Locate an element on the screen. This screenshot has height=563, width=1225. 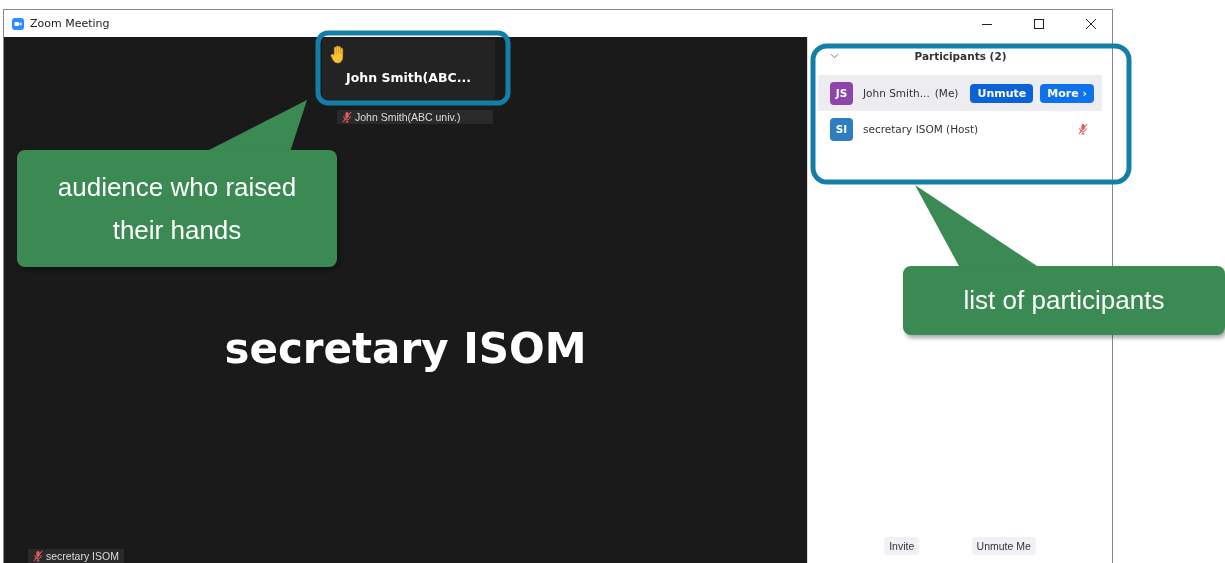
participant-row: JS John Smith... (Me) Unmute More › is located at coordinates (959, 93).